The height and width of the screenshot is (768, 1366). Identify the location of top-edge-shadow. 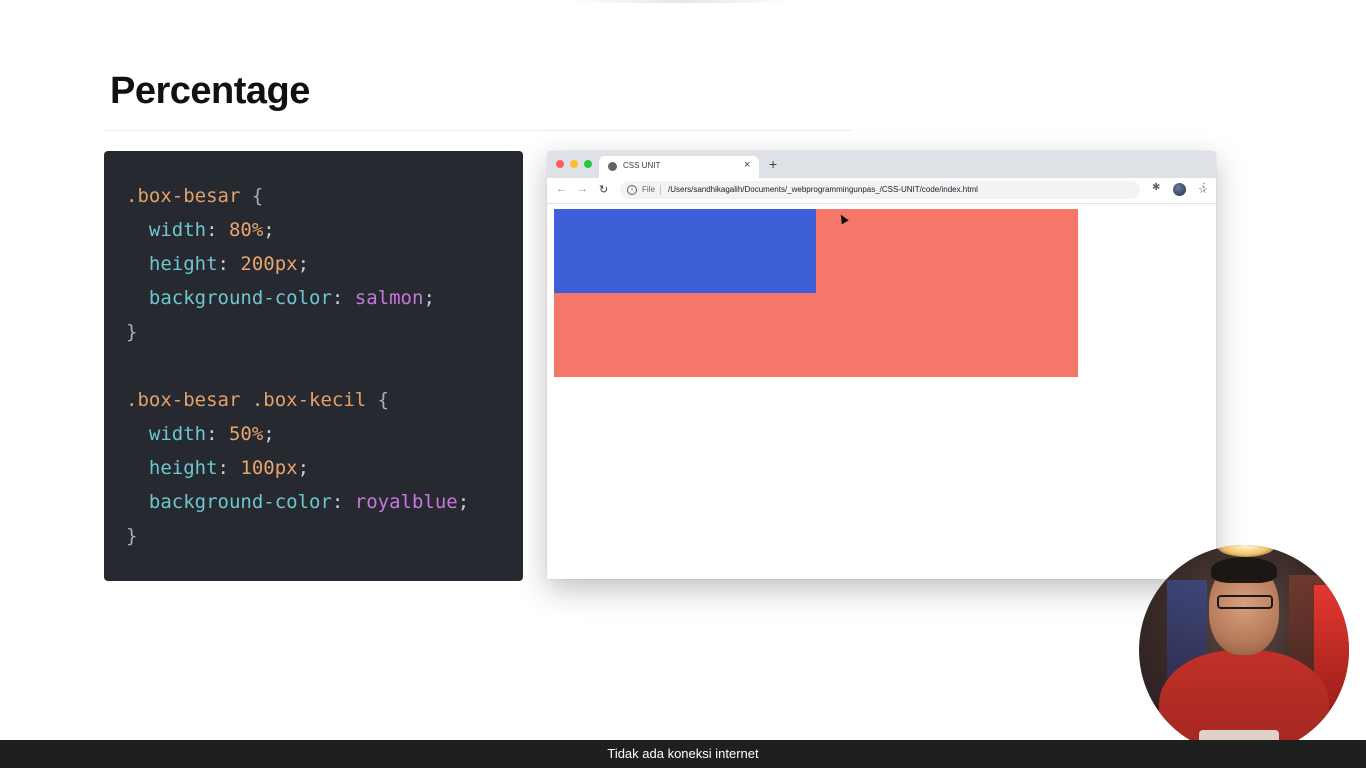
(682, 1).